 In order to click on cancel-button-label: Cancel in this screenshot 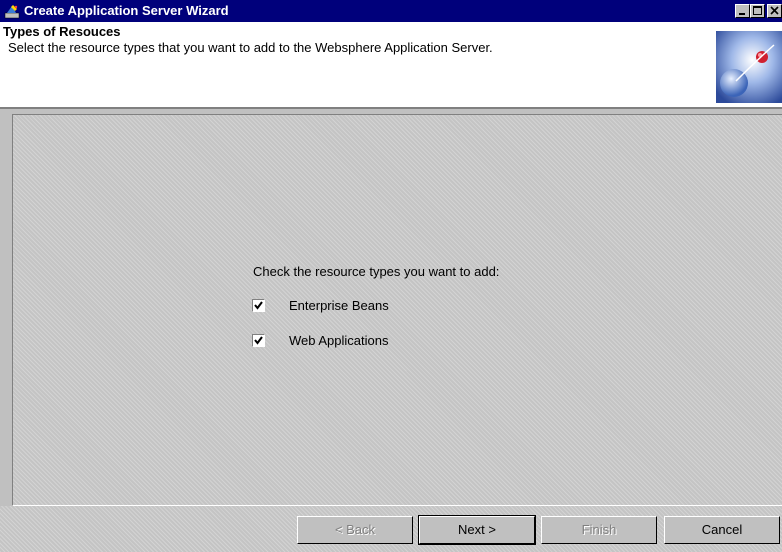, I will do `click(722, 529)`.